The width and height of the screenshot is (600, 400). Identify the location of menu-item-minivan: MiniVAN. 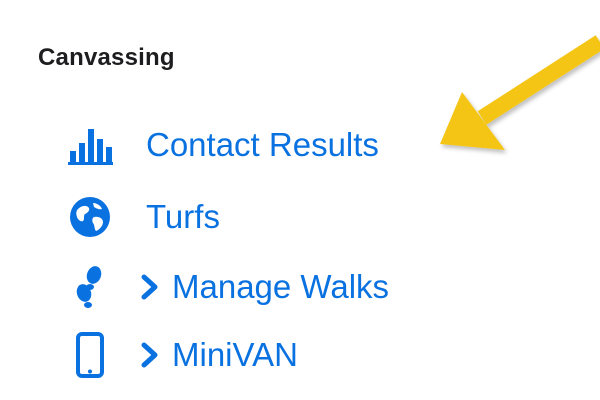
(180, 355).